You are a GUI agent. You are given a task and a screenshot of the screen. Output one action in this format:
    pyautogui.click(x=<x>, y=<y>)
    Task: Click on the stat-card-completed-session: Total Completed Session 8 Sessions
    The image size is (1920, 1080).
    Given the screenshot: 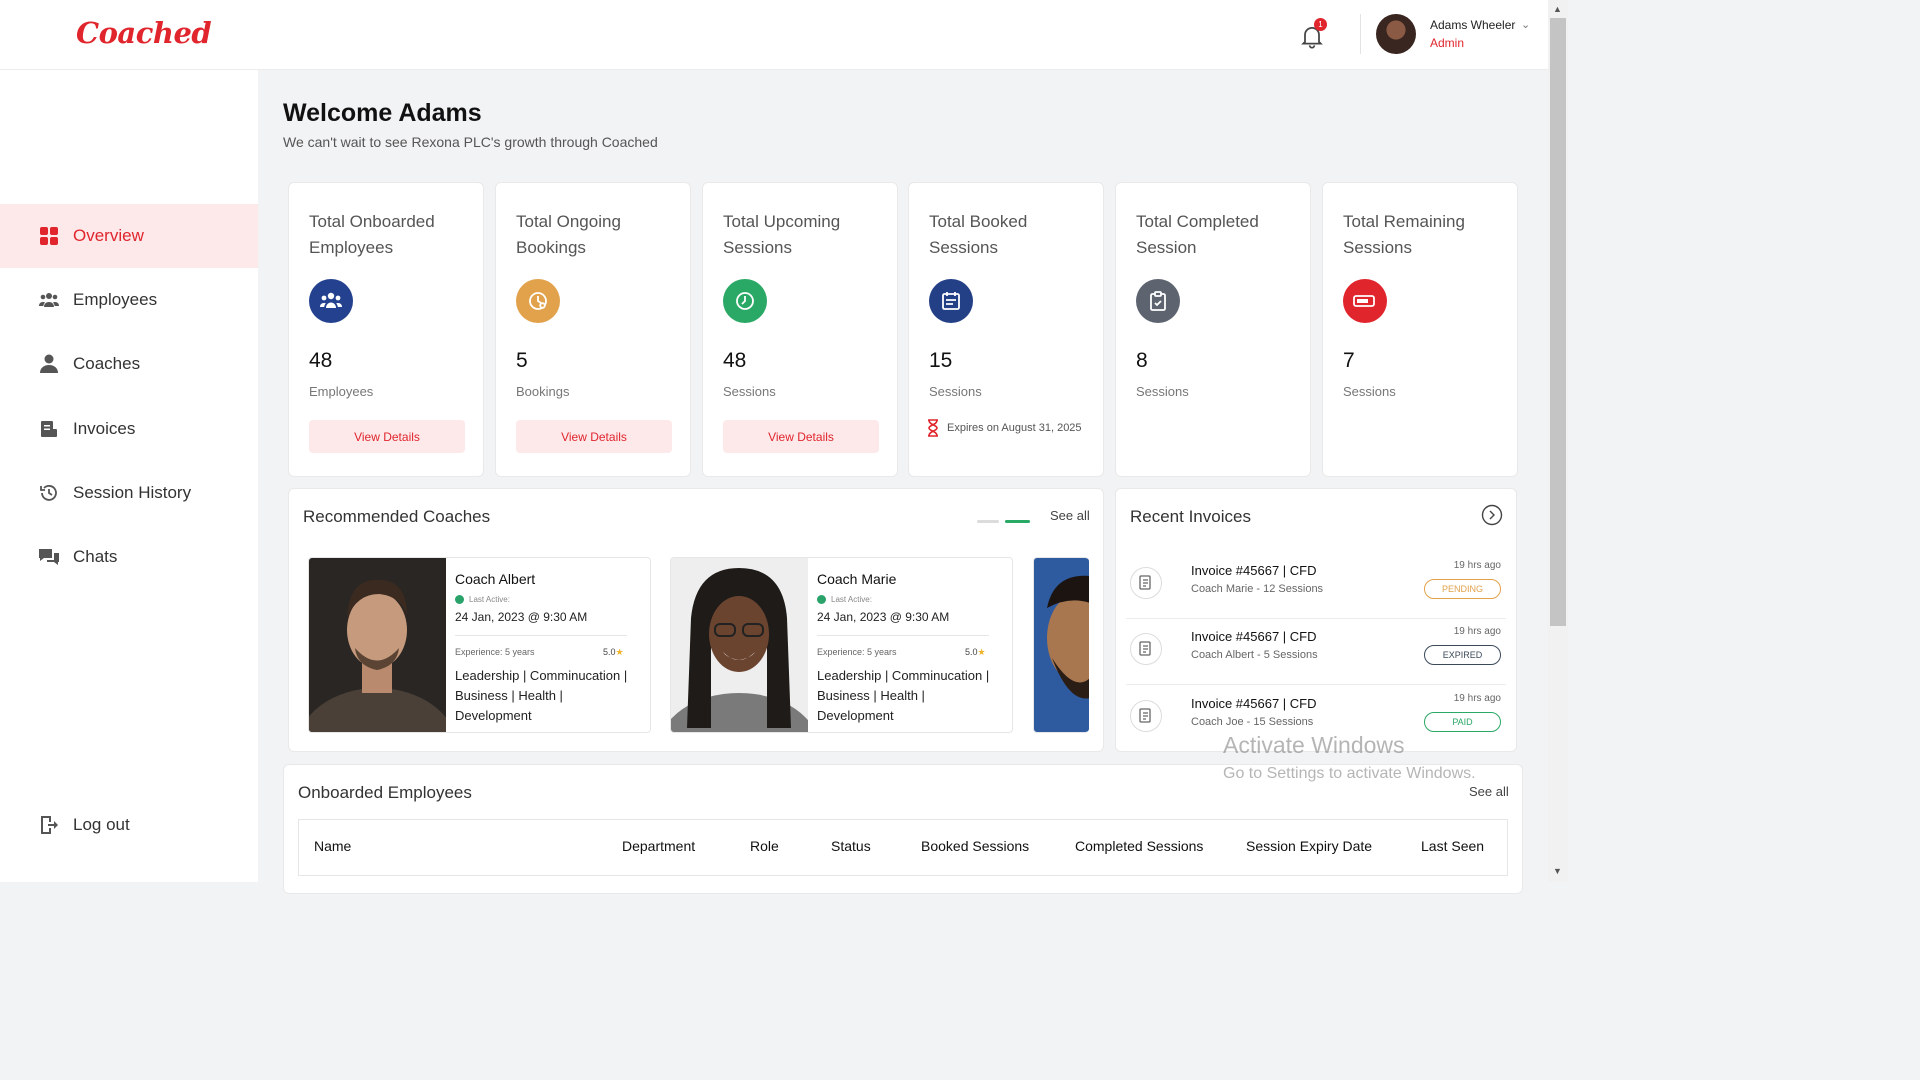 What is the action you would take?
    pyautogui.click(x=1213, y=329)
    